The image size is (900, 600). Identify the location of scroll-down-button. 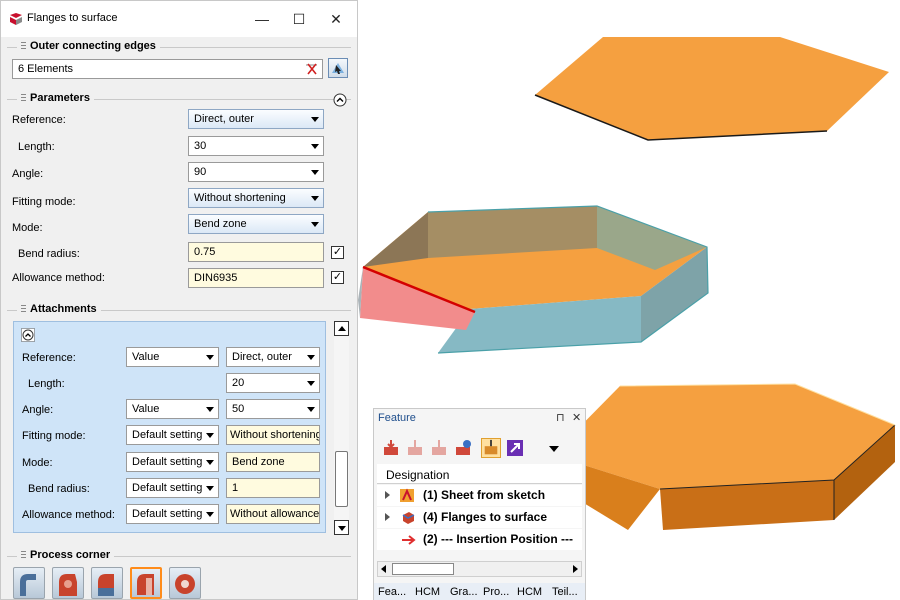
(341, 527).